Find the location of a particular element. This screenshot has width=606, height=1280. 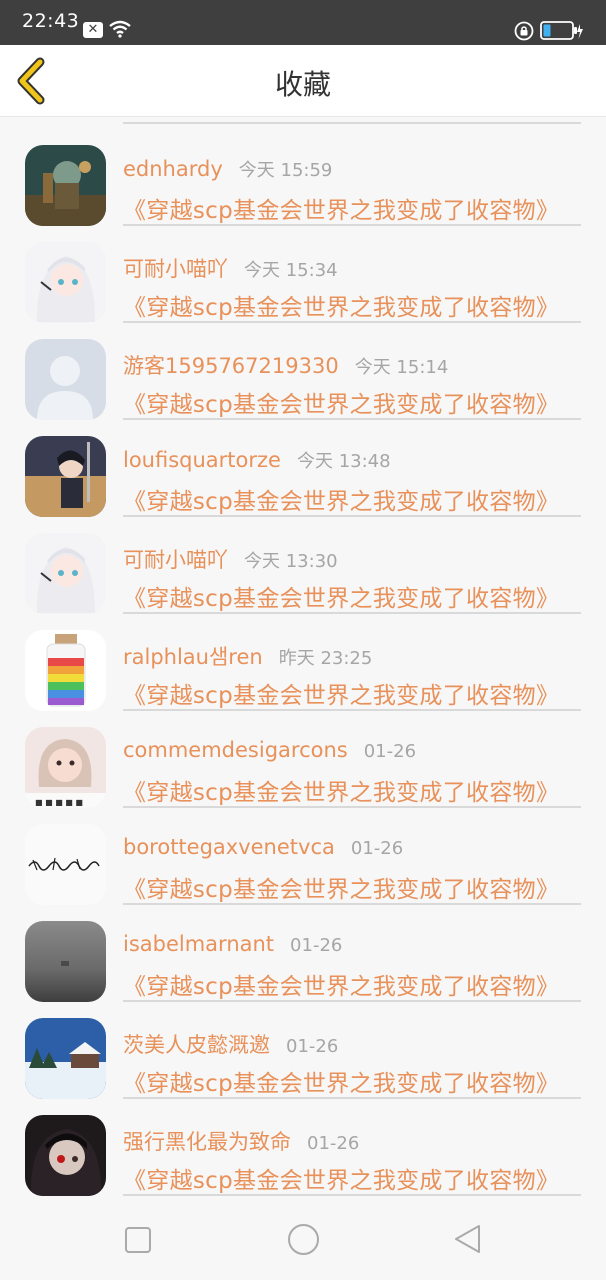

list-item: ednhardy 今天 15:59 《穿越scp基金会世界之我变成了收容物》 is located at coordinates (303, 175).